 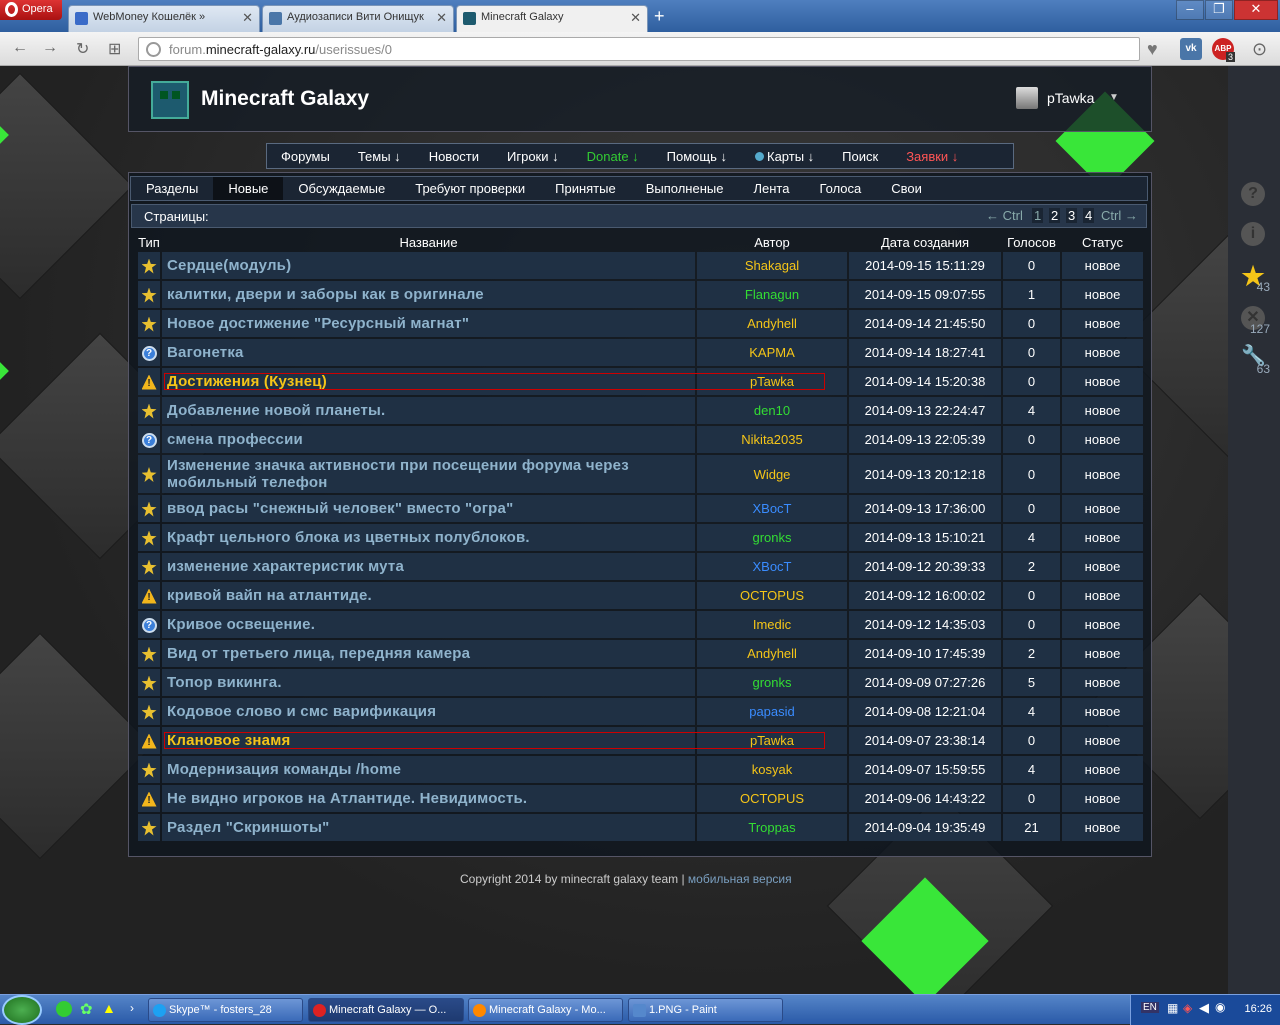 I want to click on quicklaunch-icon: ▲, so click(x=109, y=1008).